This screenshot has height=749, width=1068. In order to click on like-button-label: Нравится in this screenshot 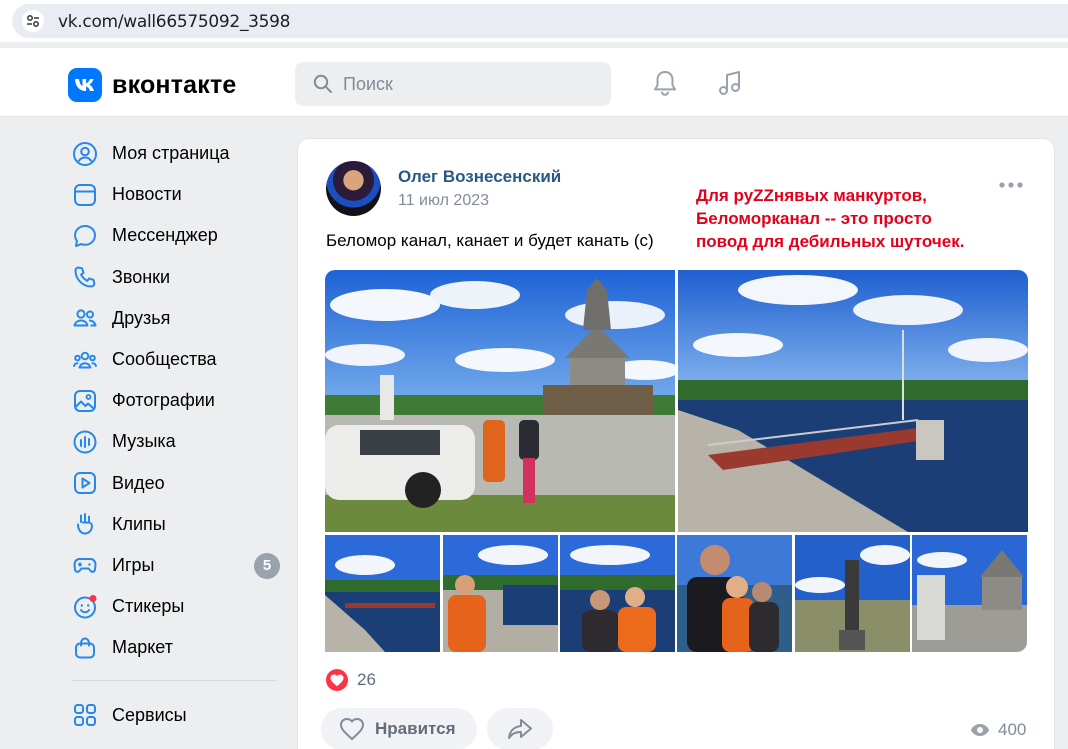, I will do `click(415, 728)`.